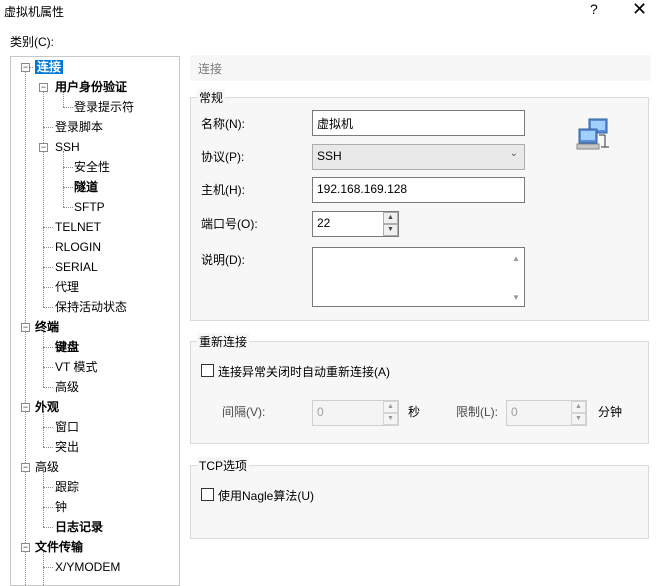 This screenshot has height=586, width=662. I want to click on protocol-label: 协议(P):, so click(223, 157).